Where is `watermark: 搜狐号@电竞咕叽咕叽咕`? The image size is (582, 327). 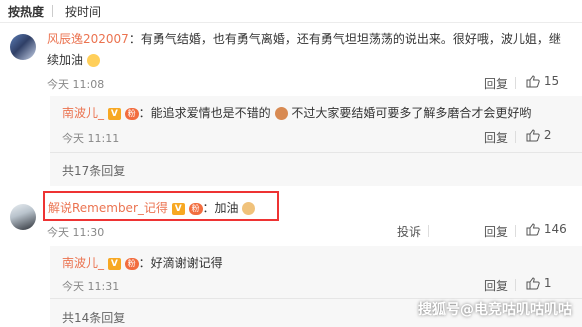
watermark: 搜狐号@电竞咕叽咕叽咕 is located at coordinates (495, 310).